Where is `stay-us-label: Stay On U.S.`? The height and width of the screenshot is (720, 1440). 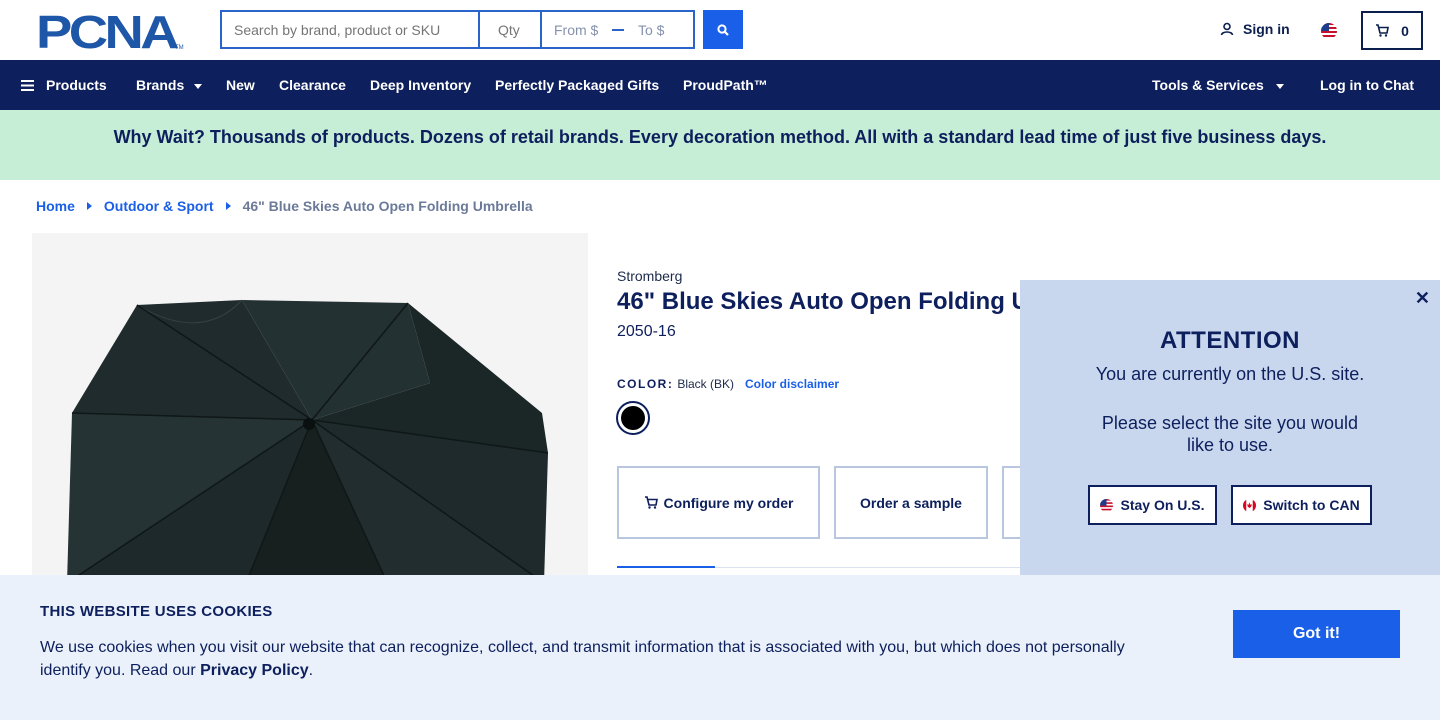
stay-us-label: Stay On U.S. is located at coordinates (1162, 505).